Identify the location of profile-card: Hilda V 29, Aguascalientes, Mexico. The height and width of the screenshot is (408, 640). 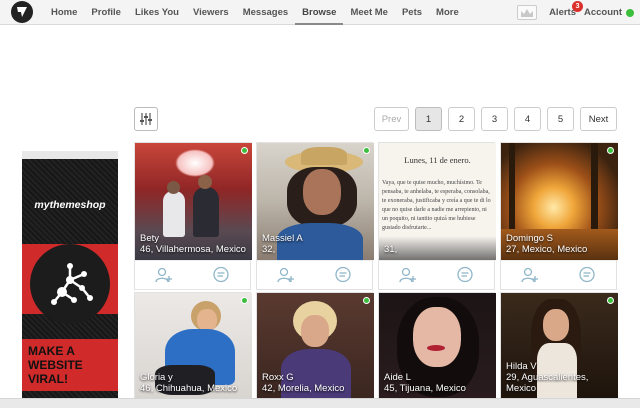
(559, 346).